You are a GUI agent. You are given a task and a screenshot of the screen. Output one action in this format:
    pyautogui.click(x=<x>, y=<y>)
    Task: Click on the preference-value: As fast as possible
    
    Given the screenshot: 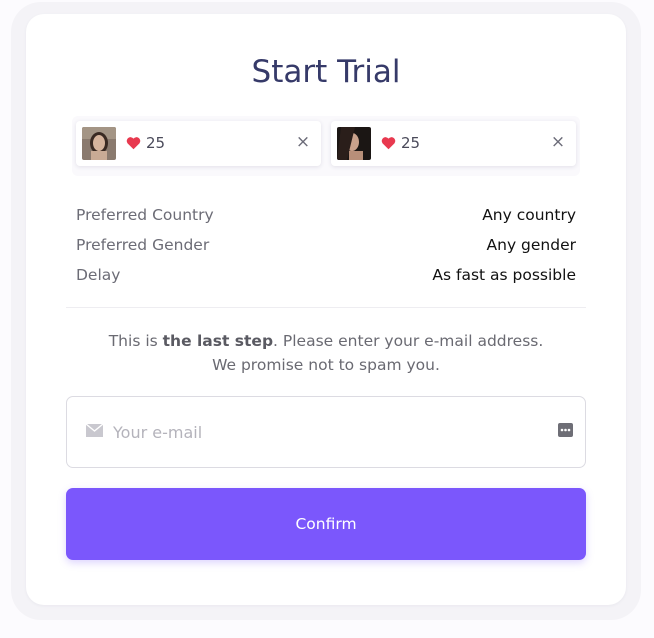 What is the action you would take?
    pyautogui.click(x=504, y=275)
    